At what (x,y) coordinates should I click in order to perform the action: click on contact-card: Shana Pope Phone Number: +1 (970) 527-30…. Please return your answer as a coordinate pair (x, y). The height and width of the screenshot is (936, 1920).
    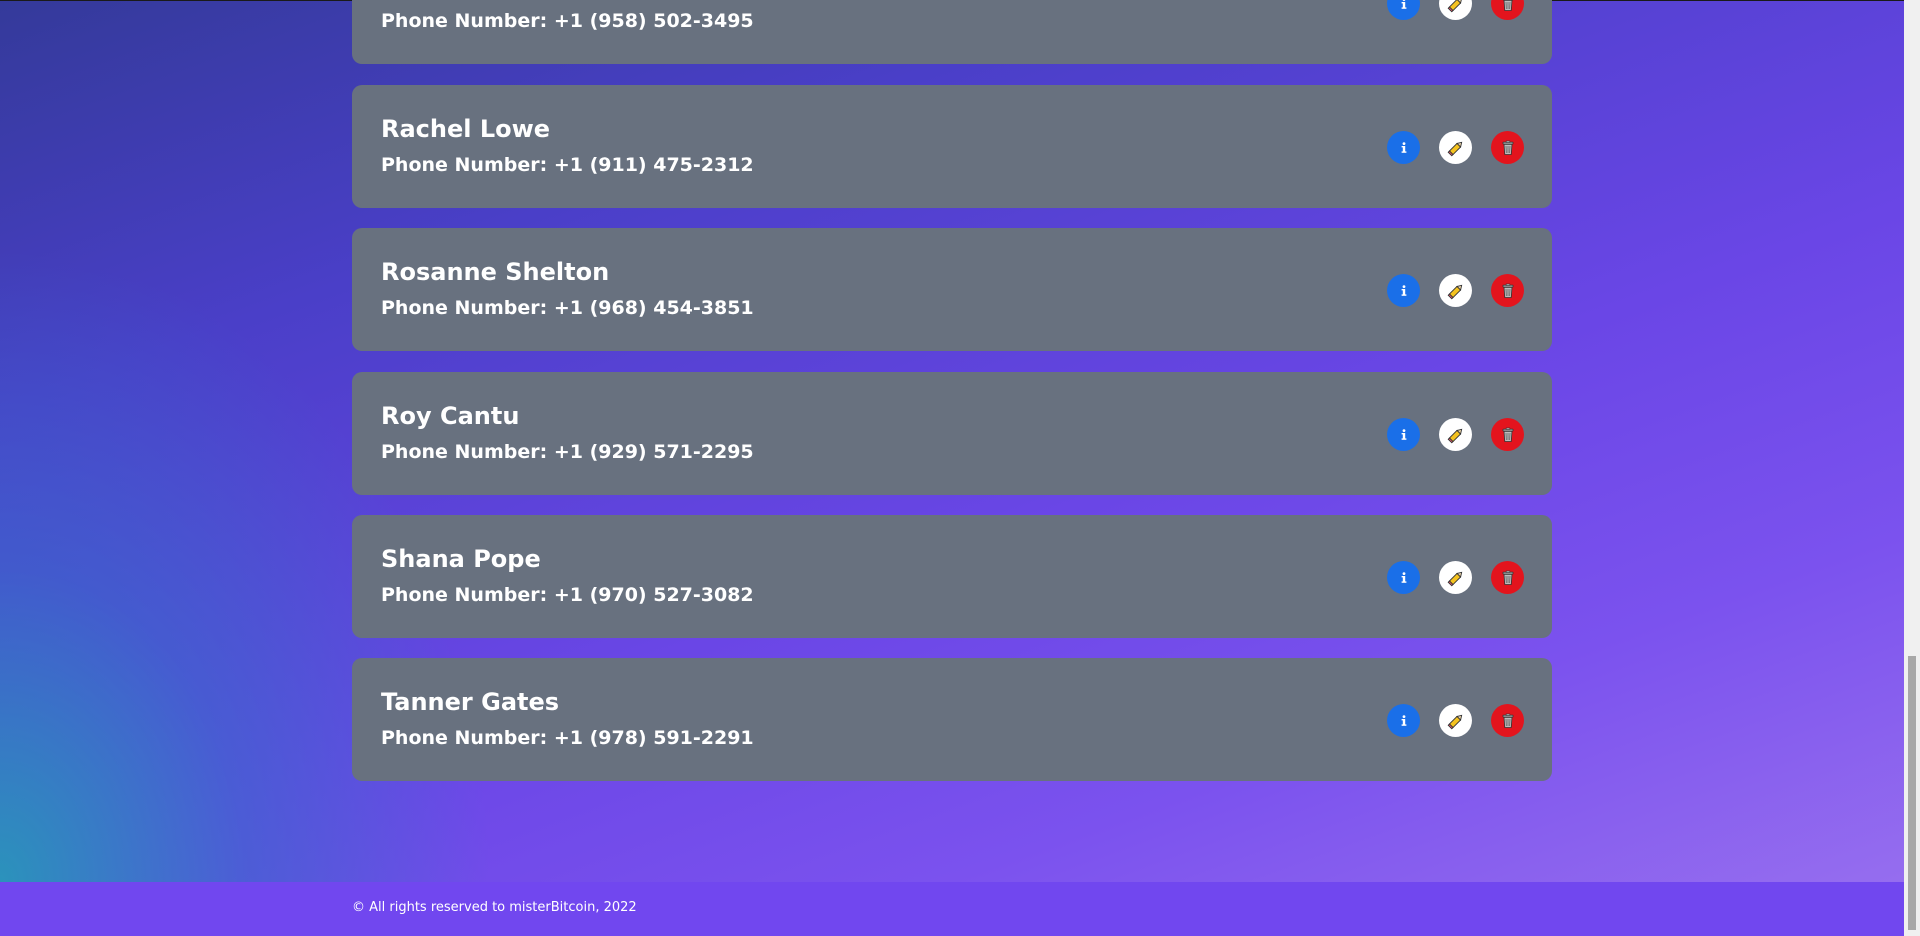
    Looking at the image, I should click on (952, 576).